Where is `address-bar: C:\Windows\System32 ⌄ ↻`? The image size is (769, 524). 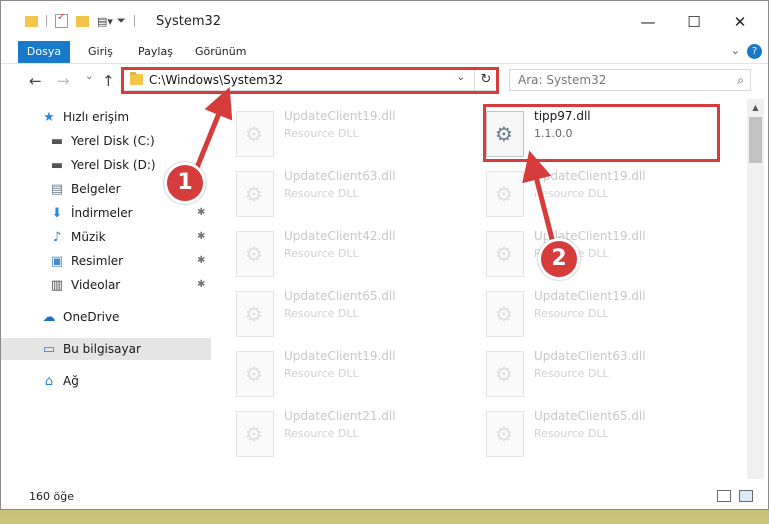
address-bar: C:\Windows\System32 ⌄ ↻ is located at coordinates (310, 80).